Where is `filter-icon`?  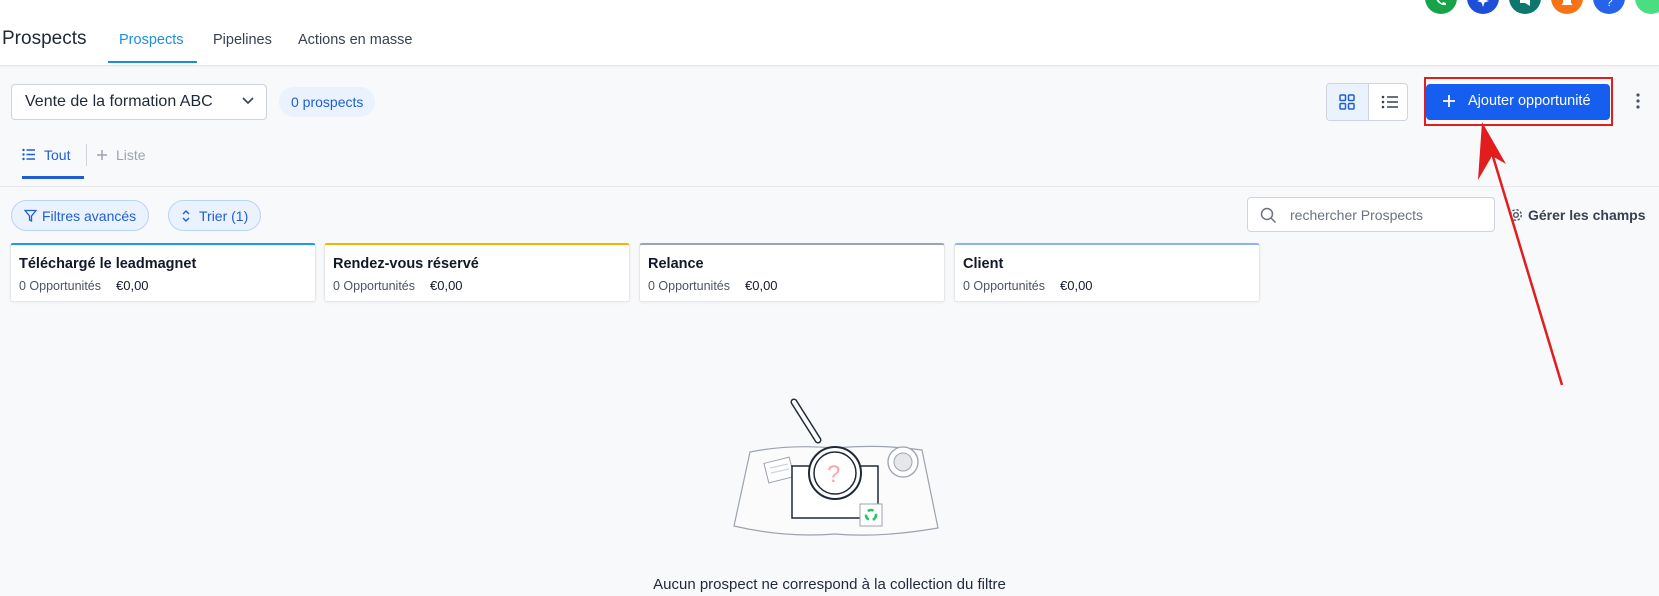 filter-icon is located at coordinates (30, 215).